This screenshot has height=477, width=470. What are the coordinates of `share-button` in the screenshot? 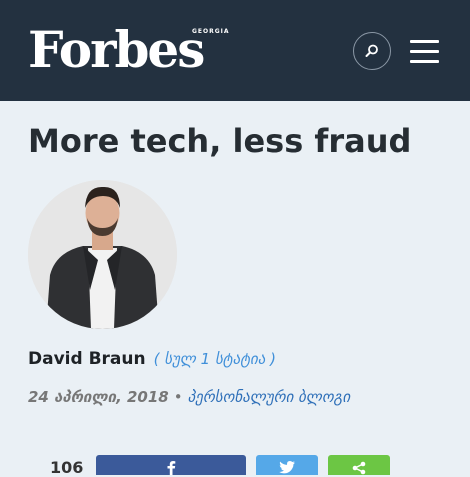 It's located at (359, 465).